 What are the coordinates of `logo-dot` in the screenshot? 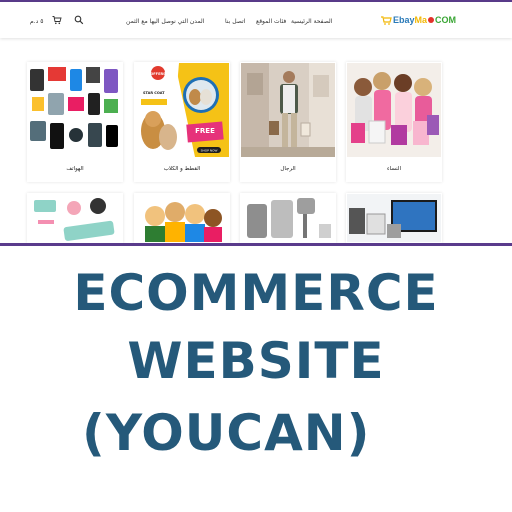 It's located at (431, 20).